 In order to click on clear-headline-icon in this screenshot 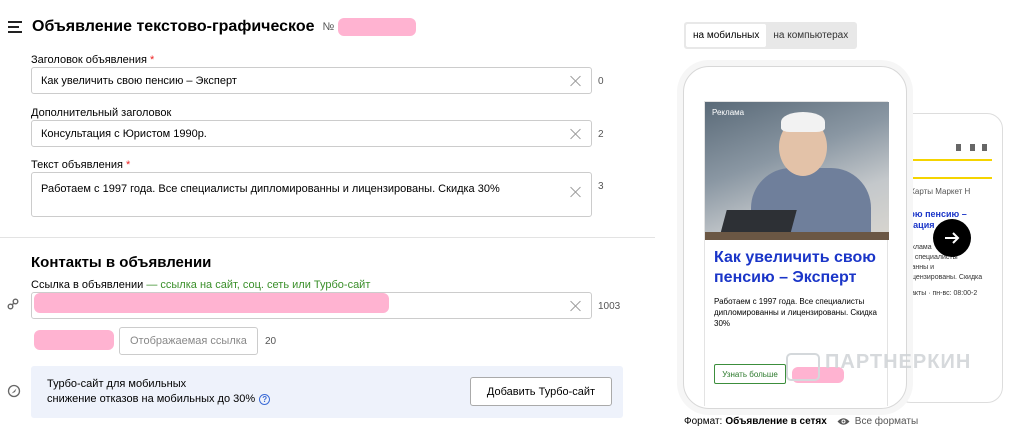, I will do `click(576, 81)`.